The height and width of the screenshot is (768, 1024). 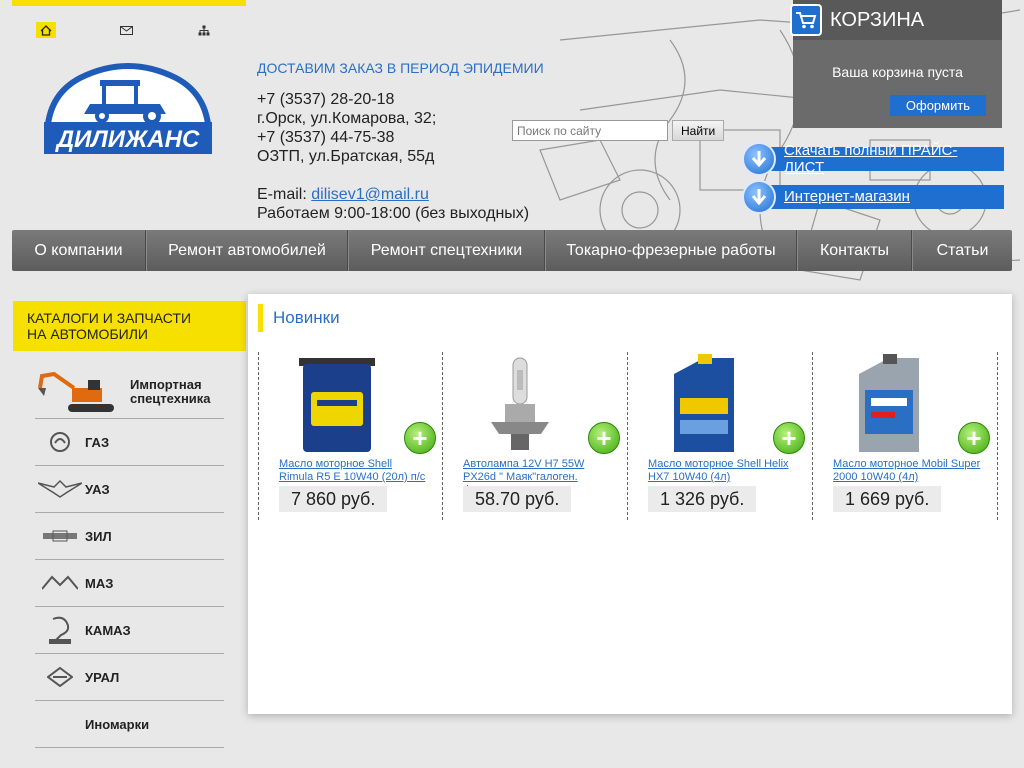 I want to click on phone-1: +7 (3537) 28-20-18, so click(x=326, y=99).